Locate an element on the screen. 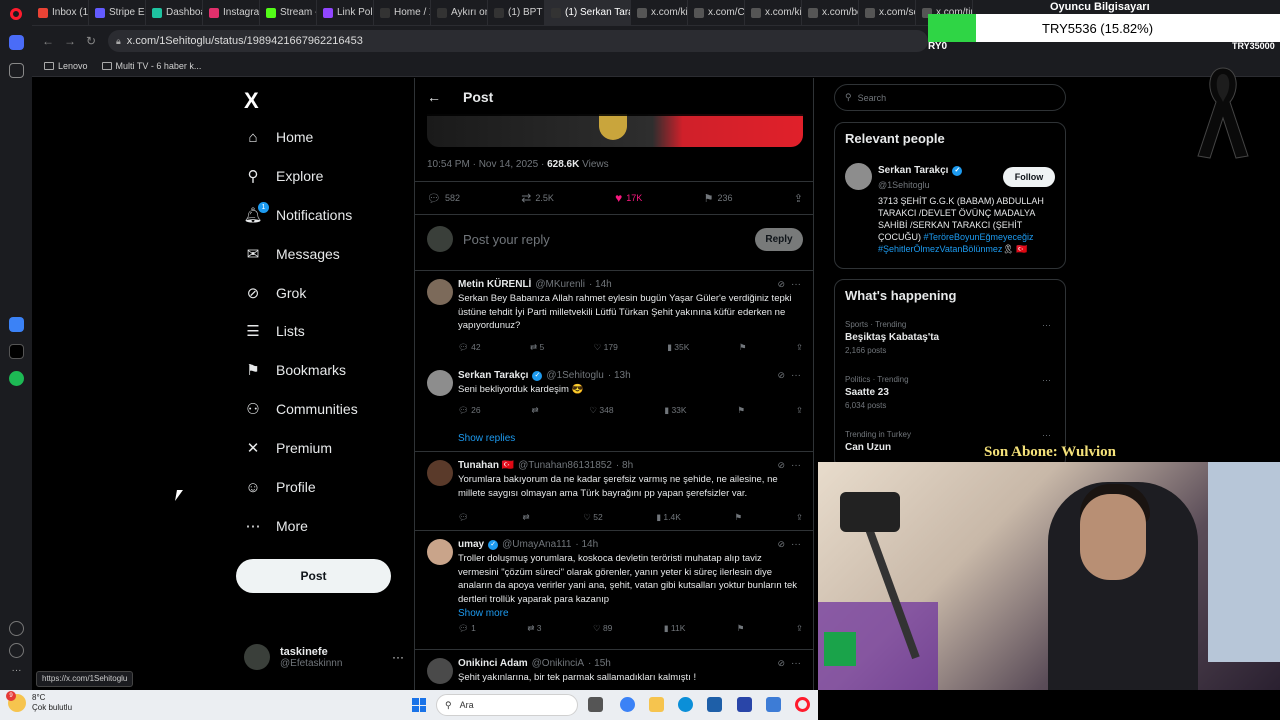 This screenshot has width=1280, height=720. nav-item-communities: ⚇ Communities is located at coordinates (300, 409).